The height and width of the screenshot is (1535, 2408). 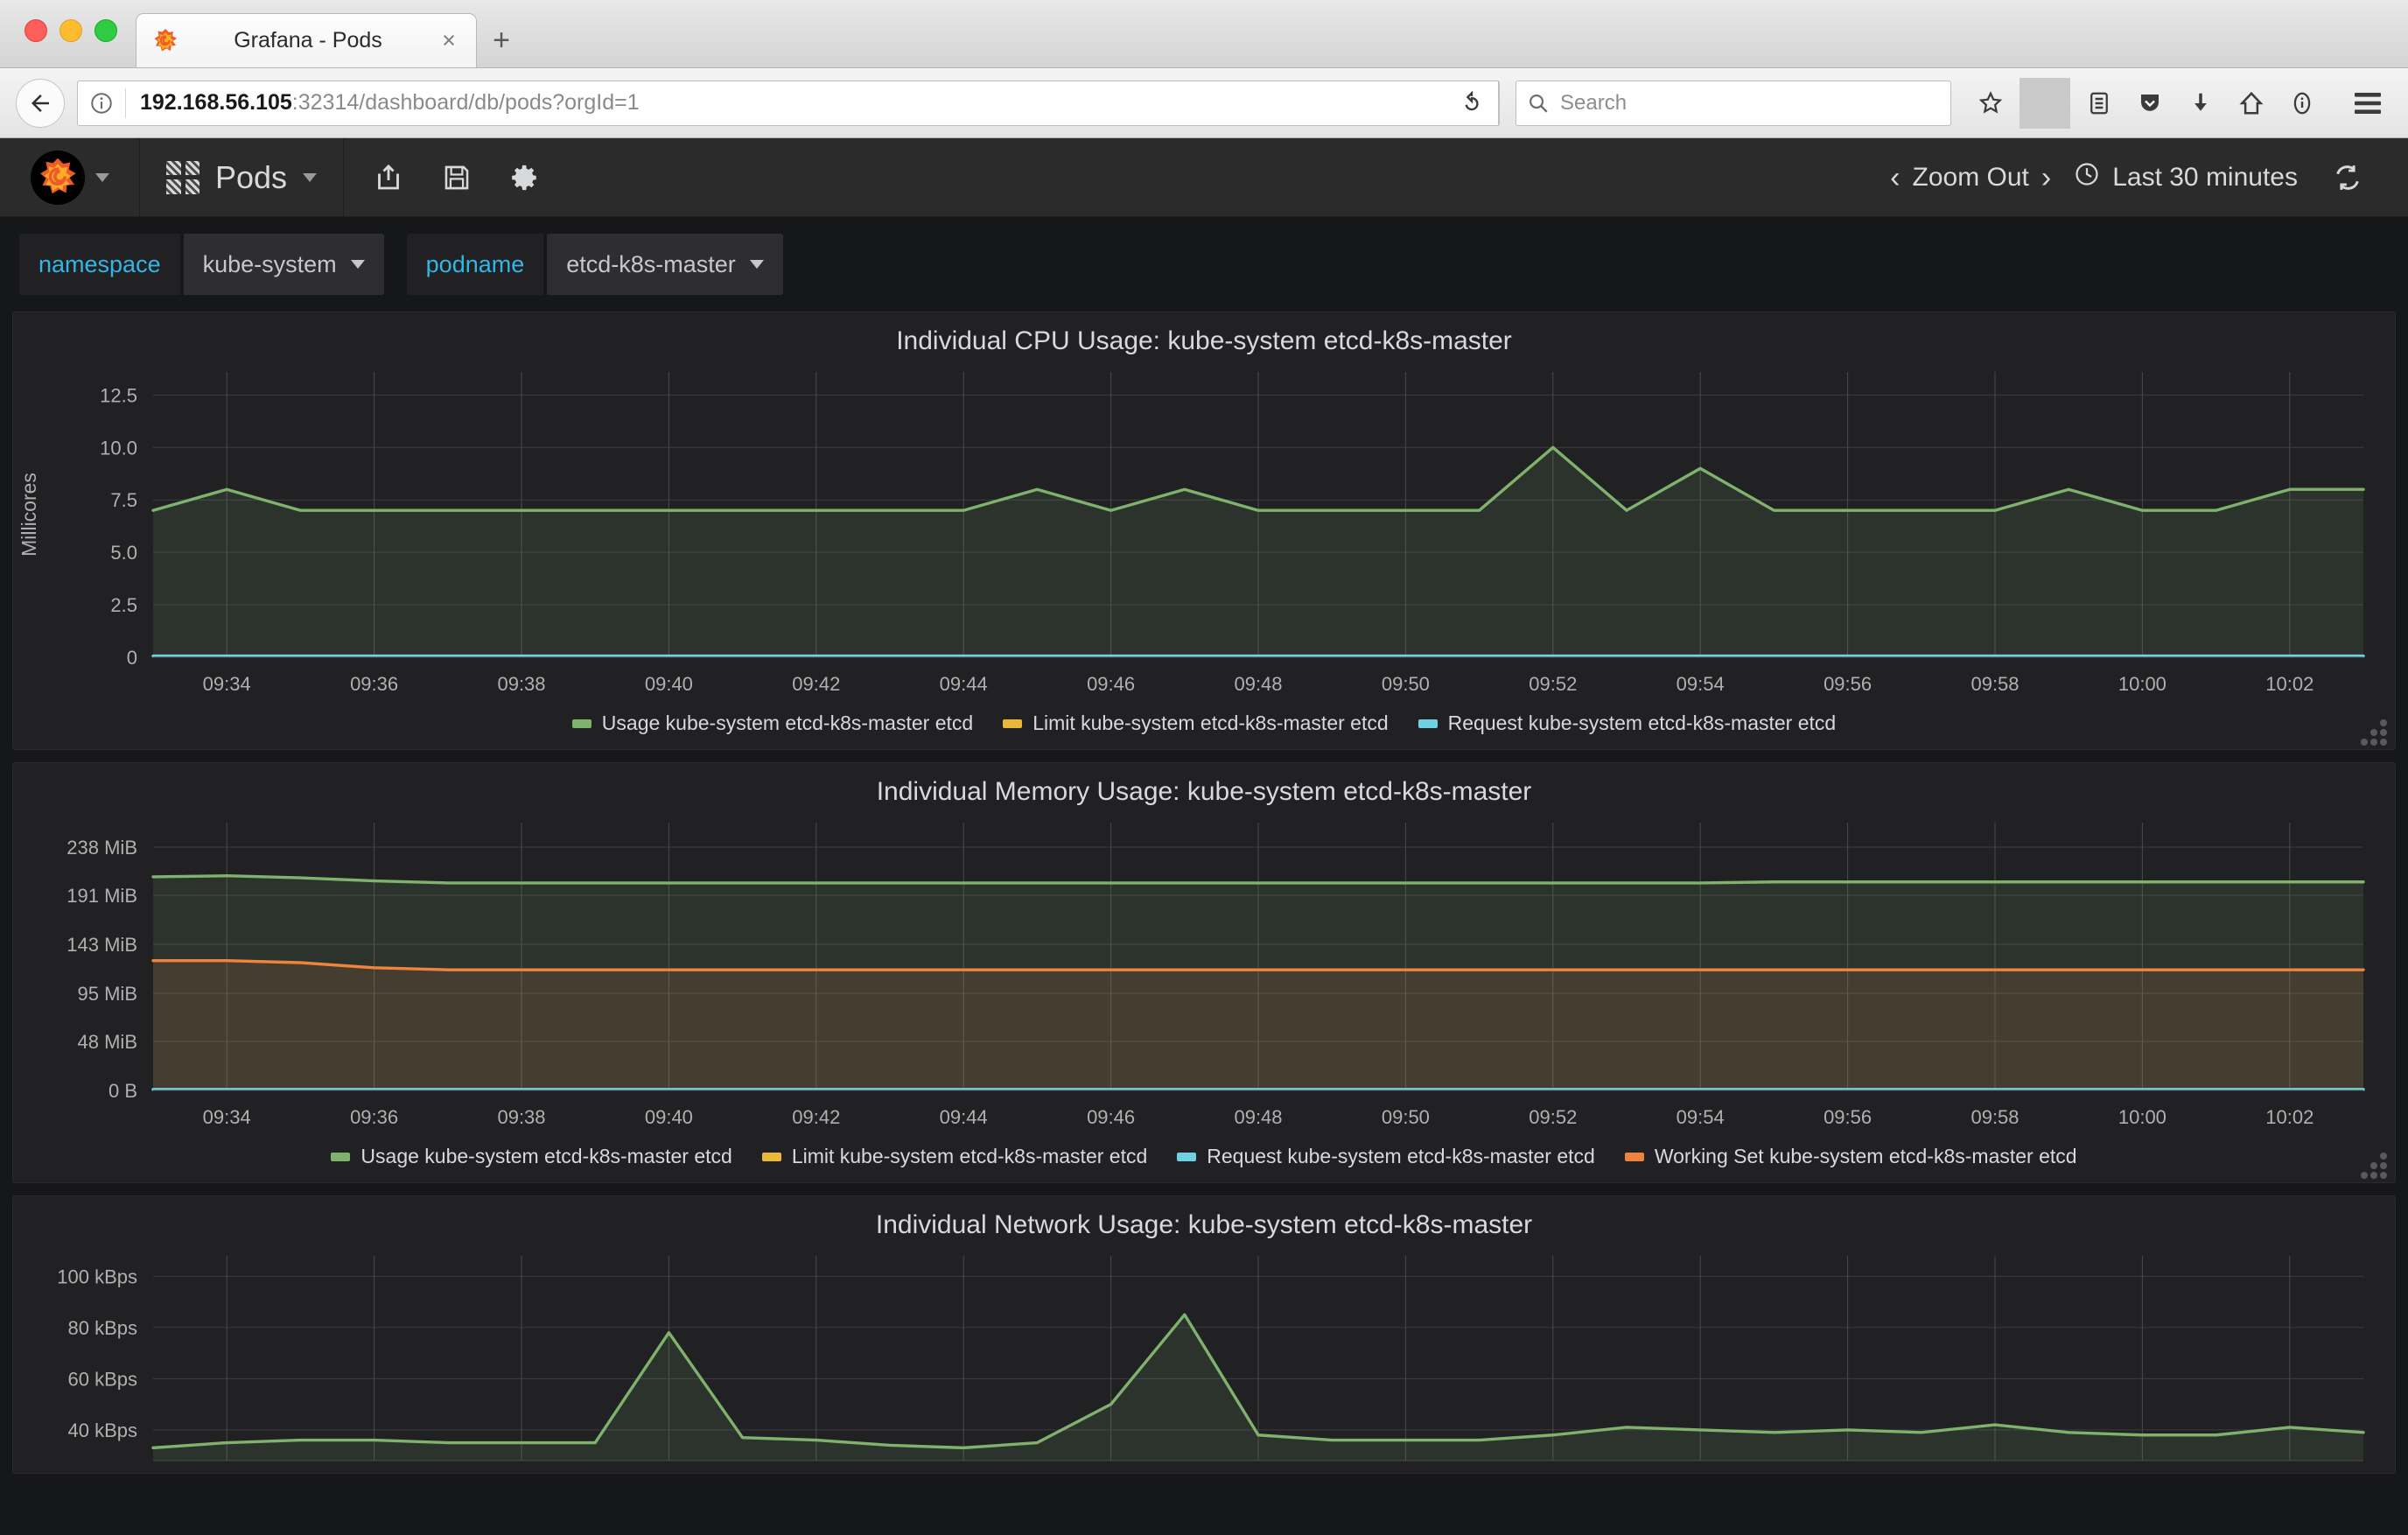 I want to click on url-path: :32314/dashboard/db/pods?orgId=1, so click(x=465, y=102).